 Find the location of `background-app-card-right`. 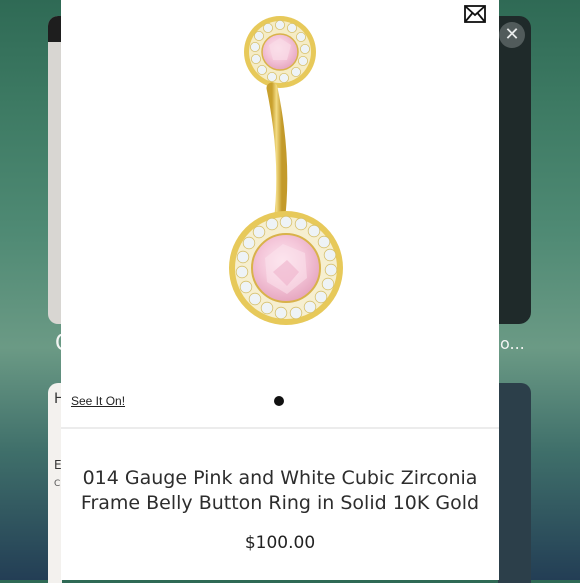

background-app-card-right is located at coordinates (514, 170).